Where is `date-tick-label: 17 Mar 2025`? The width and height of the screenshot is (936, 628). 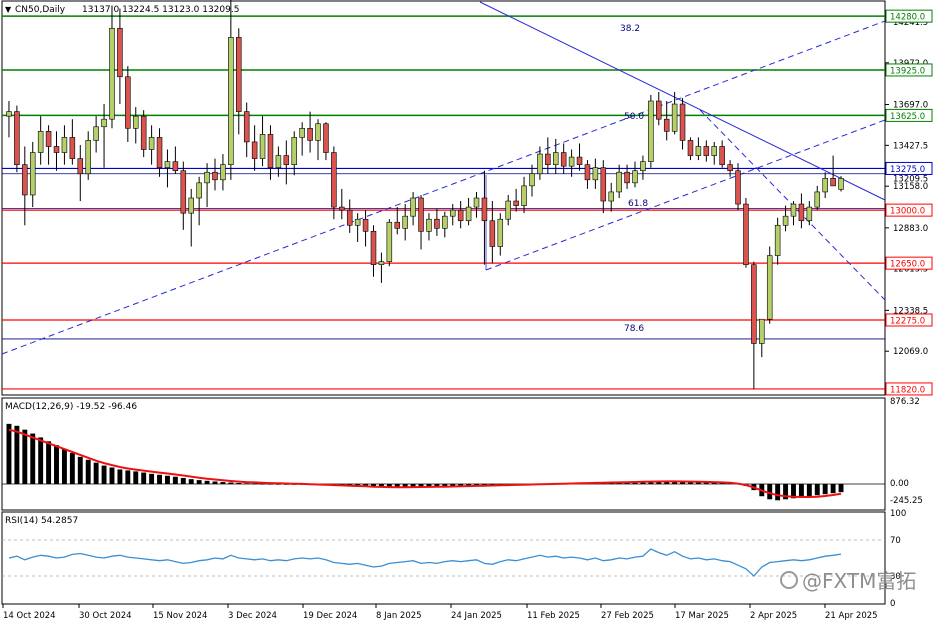 date-tick-label: 17 Mar 2025 is located at coordinates (702, 616).